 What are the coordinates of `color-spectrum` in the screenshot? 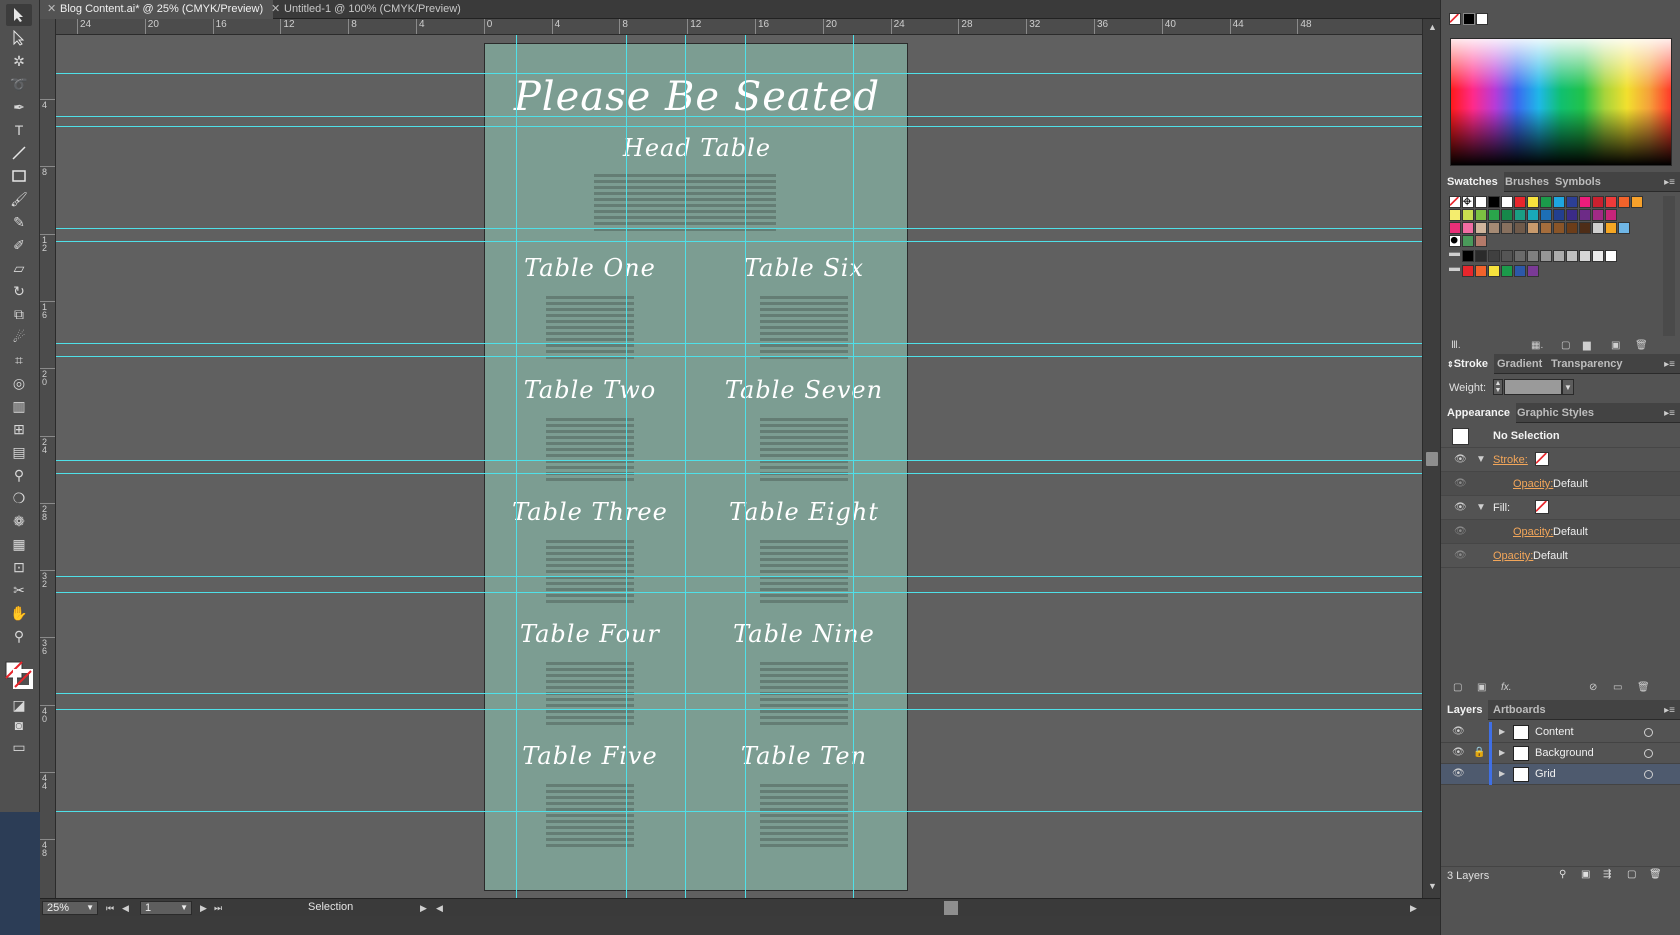 It's located at (1561, 102).